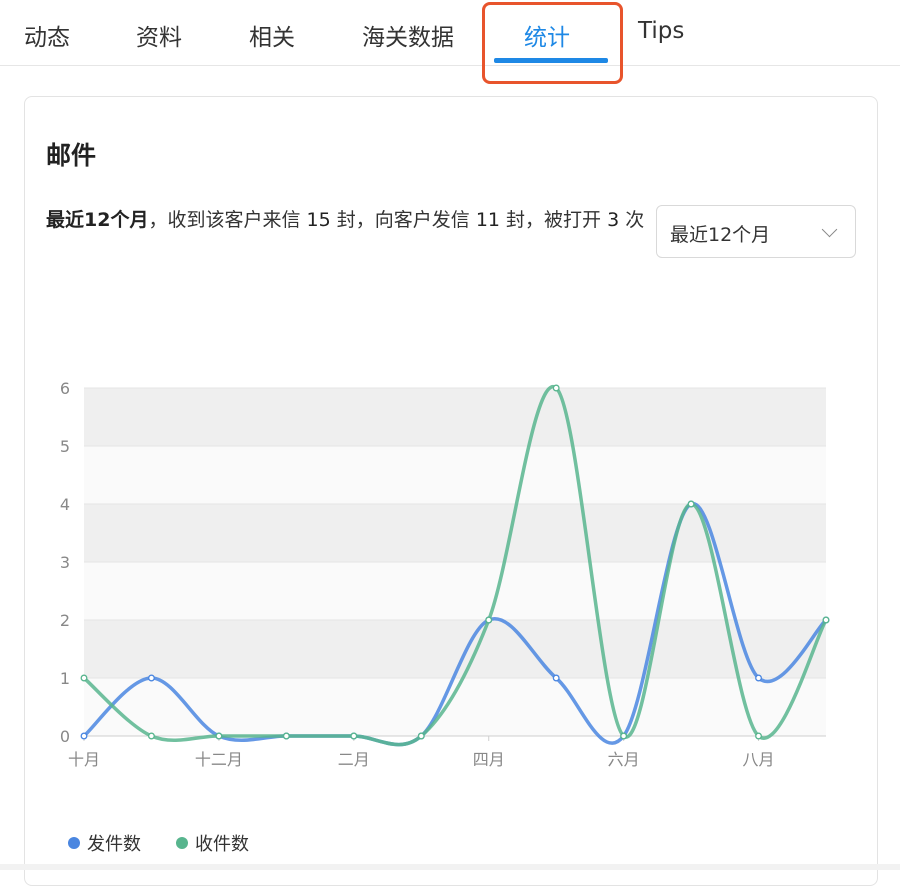 This screenshot has height=886, width=900. I want to click on y-tick-label: 3, so click(65, 562).